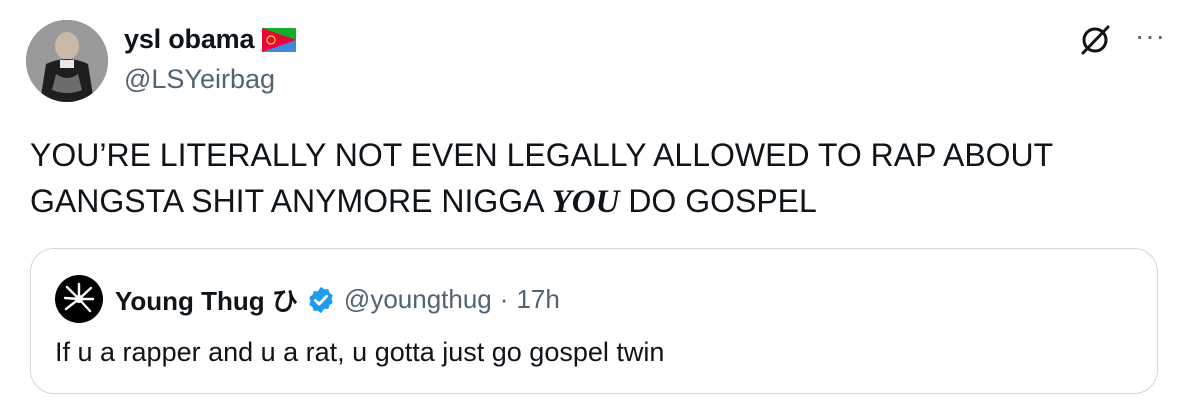 The width and height of the screenshot is (1190, 418). What do you see at coordinates (1150, 36) in the screenshot?
I see `more-options-icon: ···` at bounding box center [1150, 36].